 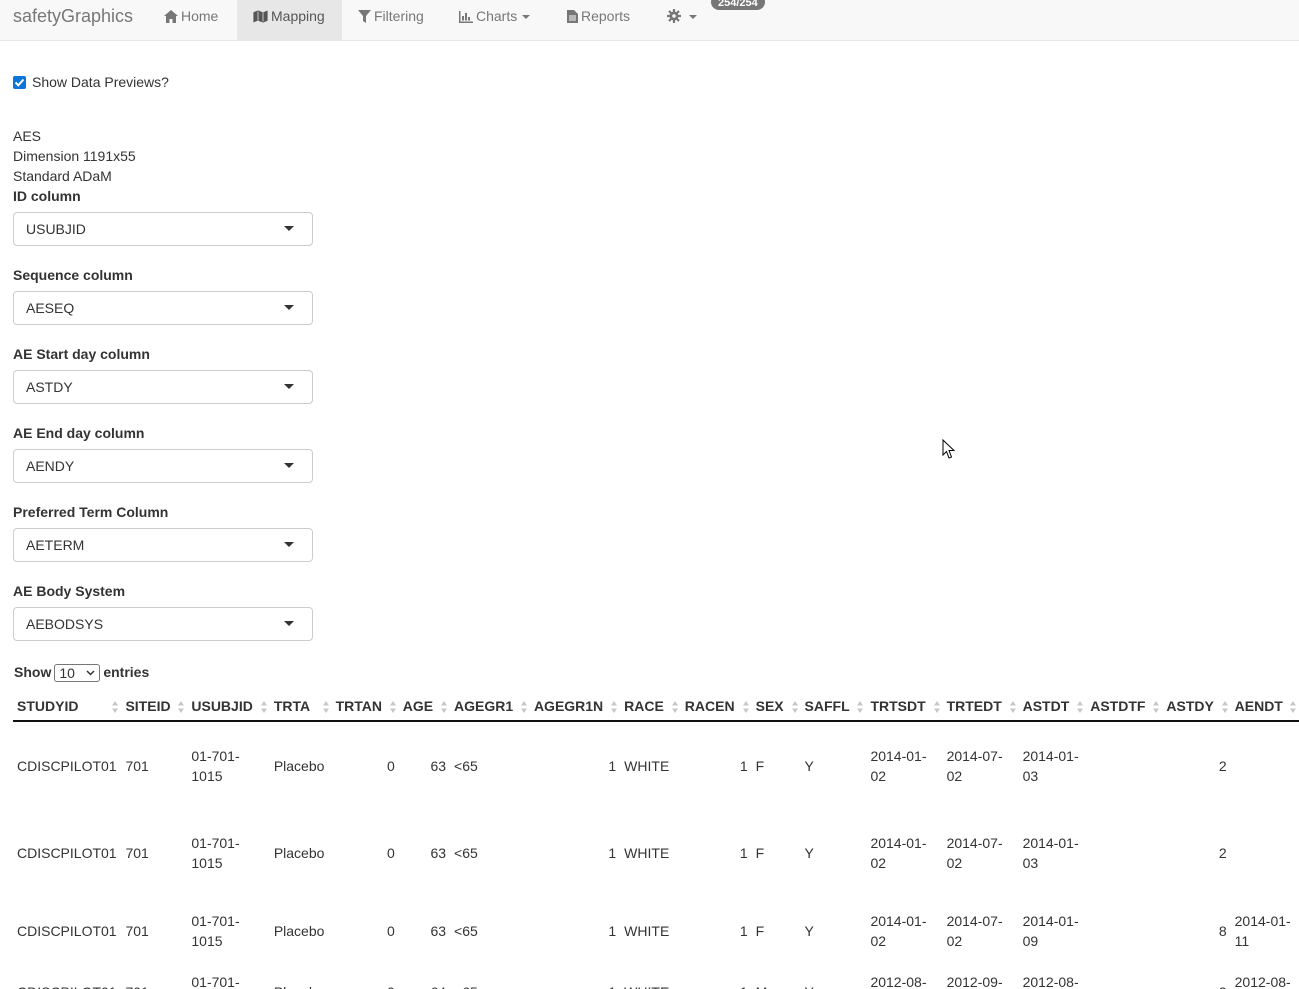 I want to click on column-header-label: TRTEDT, so click(x=974, y=705).